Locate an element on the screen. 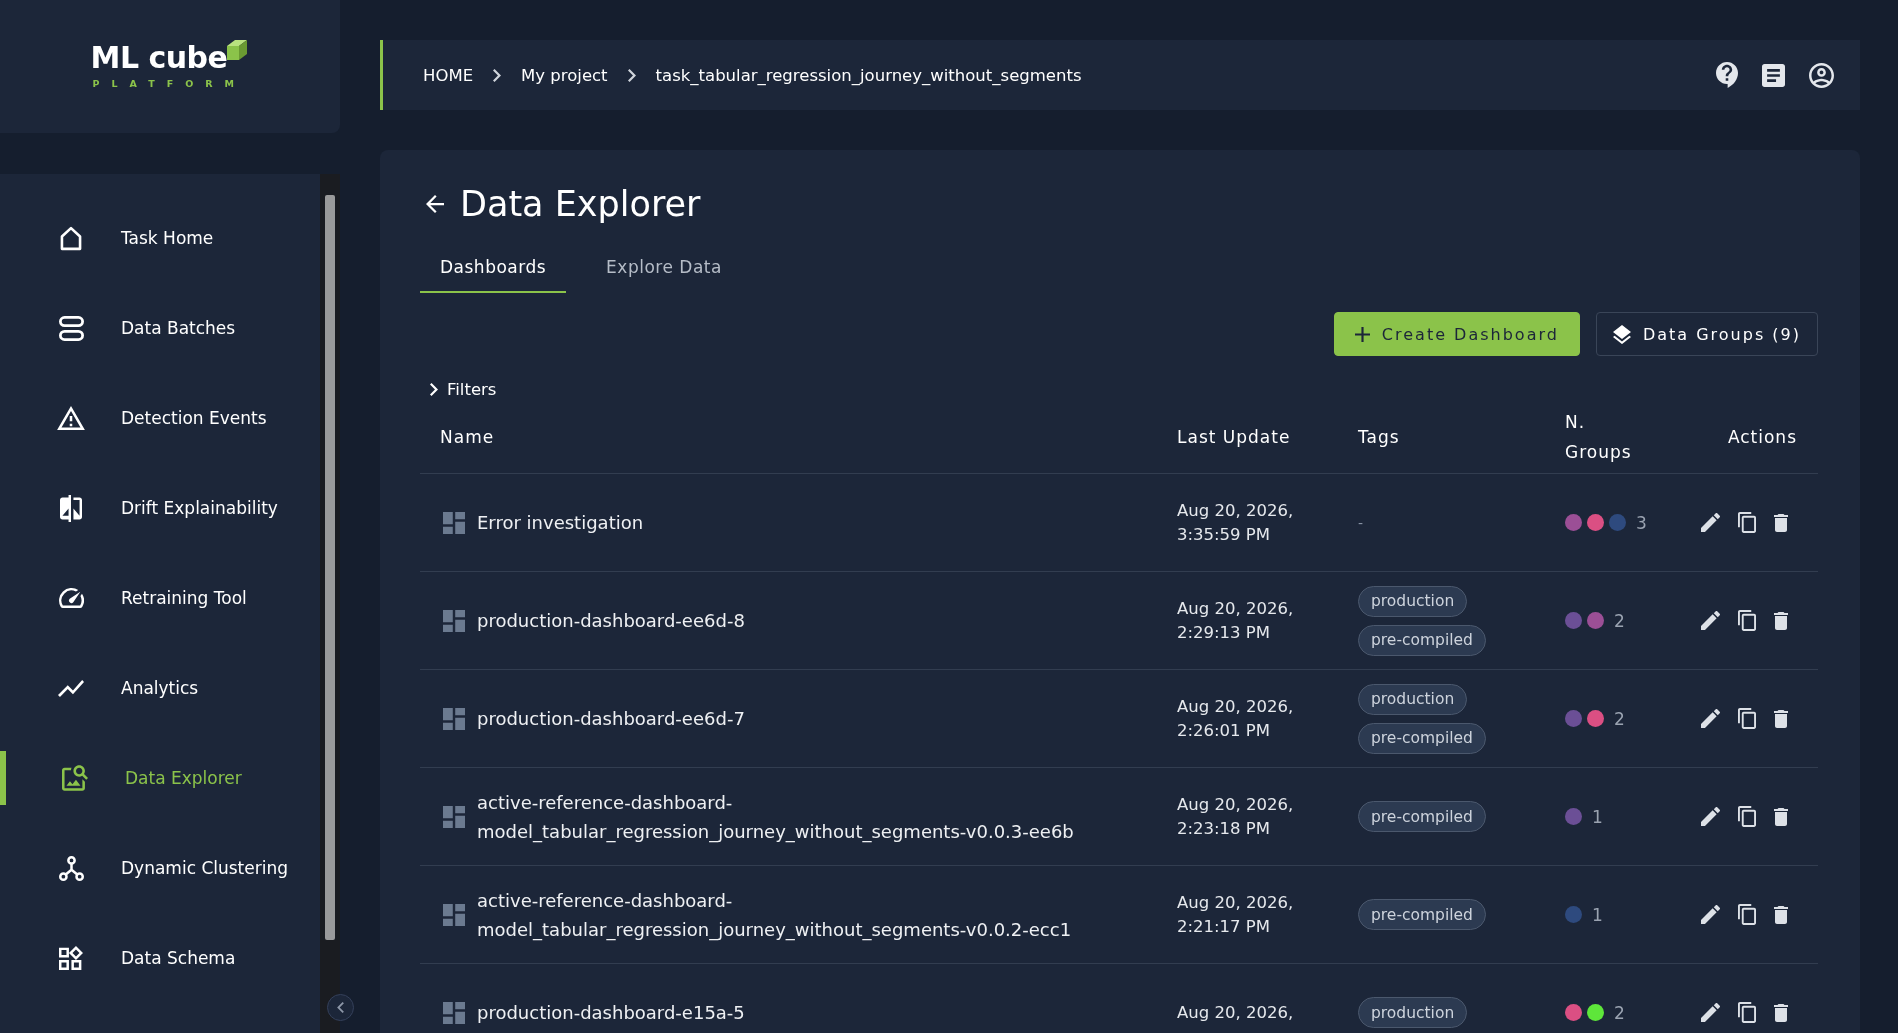 The width and height of the screenshot is (1898, 1033). column-header: N. Groups is located at coordinates (1599, 437).